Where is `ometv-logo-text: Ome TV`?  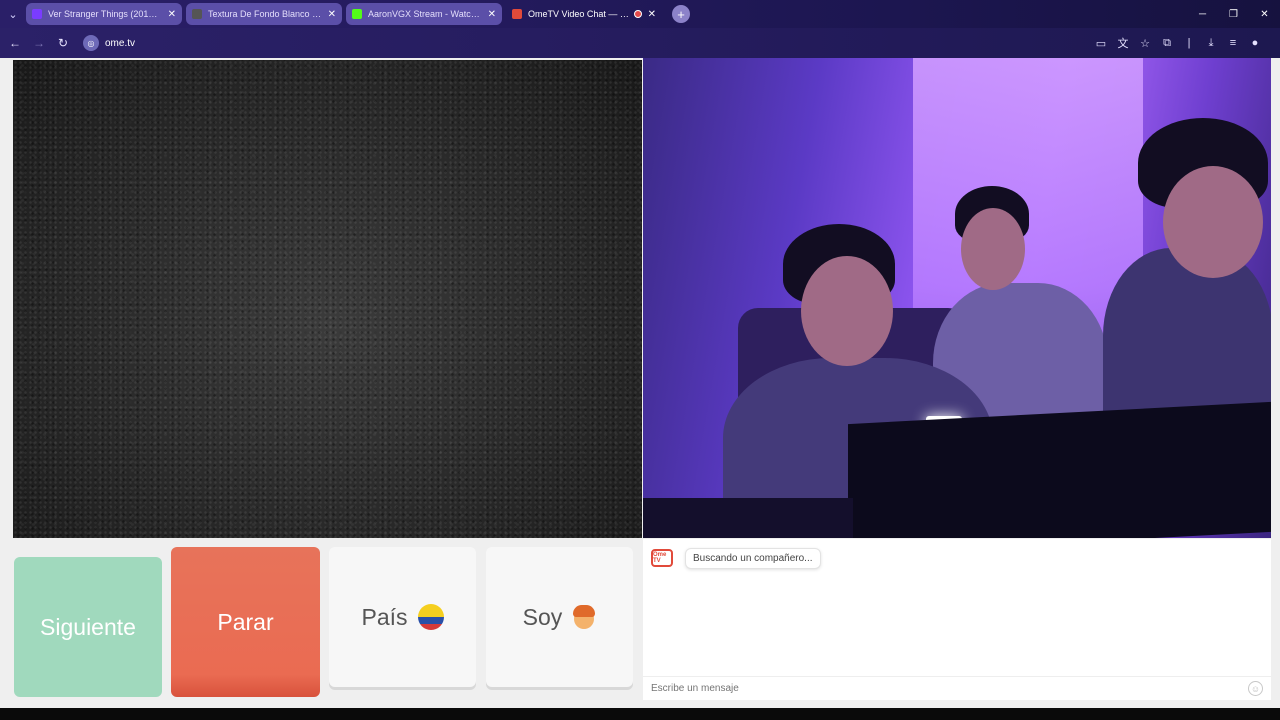 ometv-logo-text: Ome TV is located at coordinates (660, 558).